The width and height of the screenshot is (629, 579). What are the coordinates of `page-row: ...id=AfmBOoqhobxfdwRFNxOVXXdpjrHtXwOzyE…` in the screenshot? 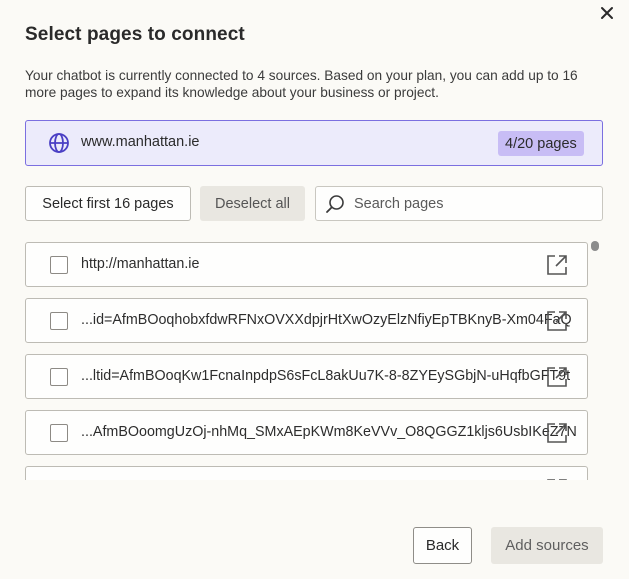 It's located at (306, 320).